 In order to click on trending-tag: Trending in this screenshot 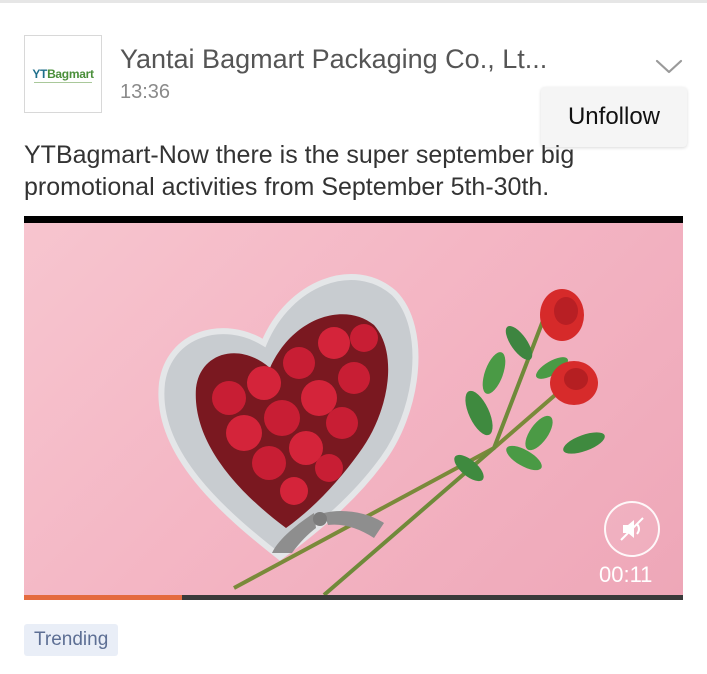, I will do `click(71, 640)`.